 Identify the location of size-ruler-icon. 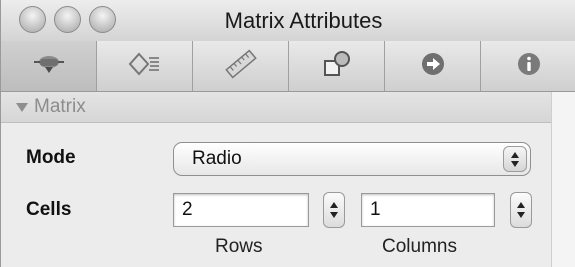
(241, 66).